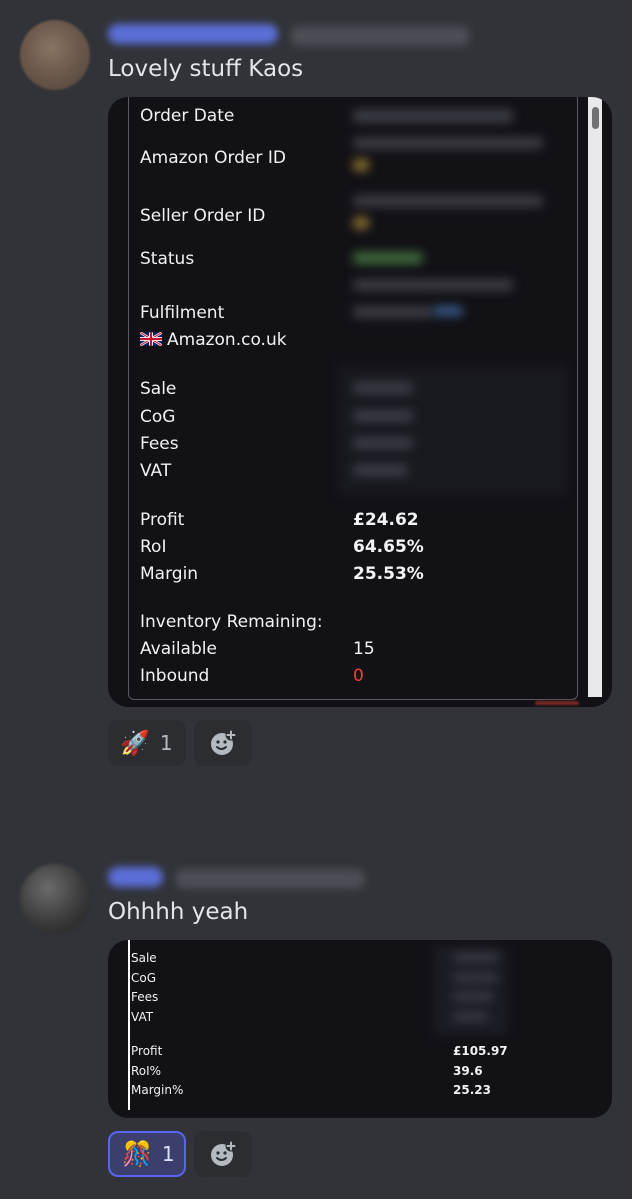 This screenshot has width=632, height=1199. What do you see at coordinates (167, 259) in the screenshot?
I see `status-label: Status` at bounding box center [167, 259].